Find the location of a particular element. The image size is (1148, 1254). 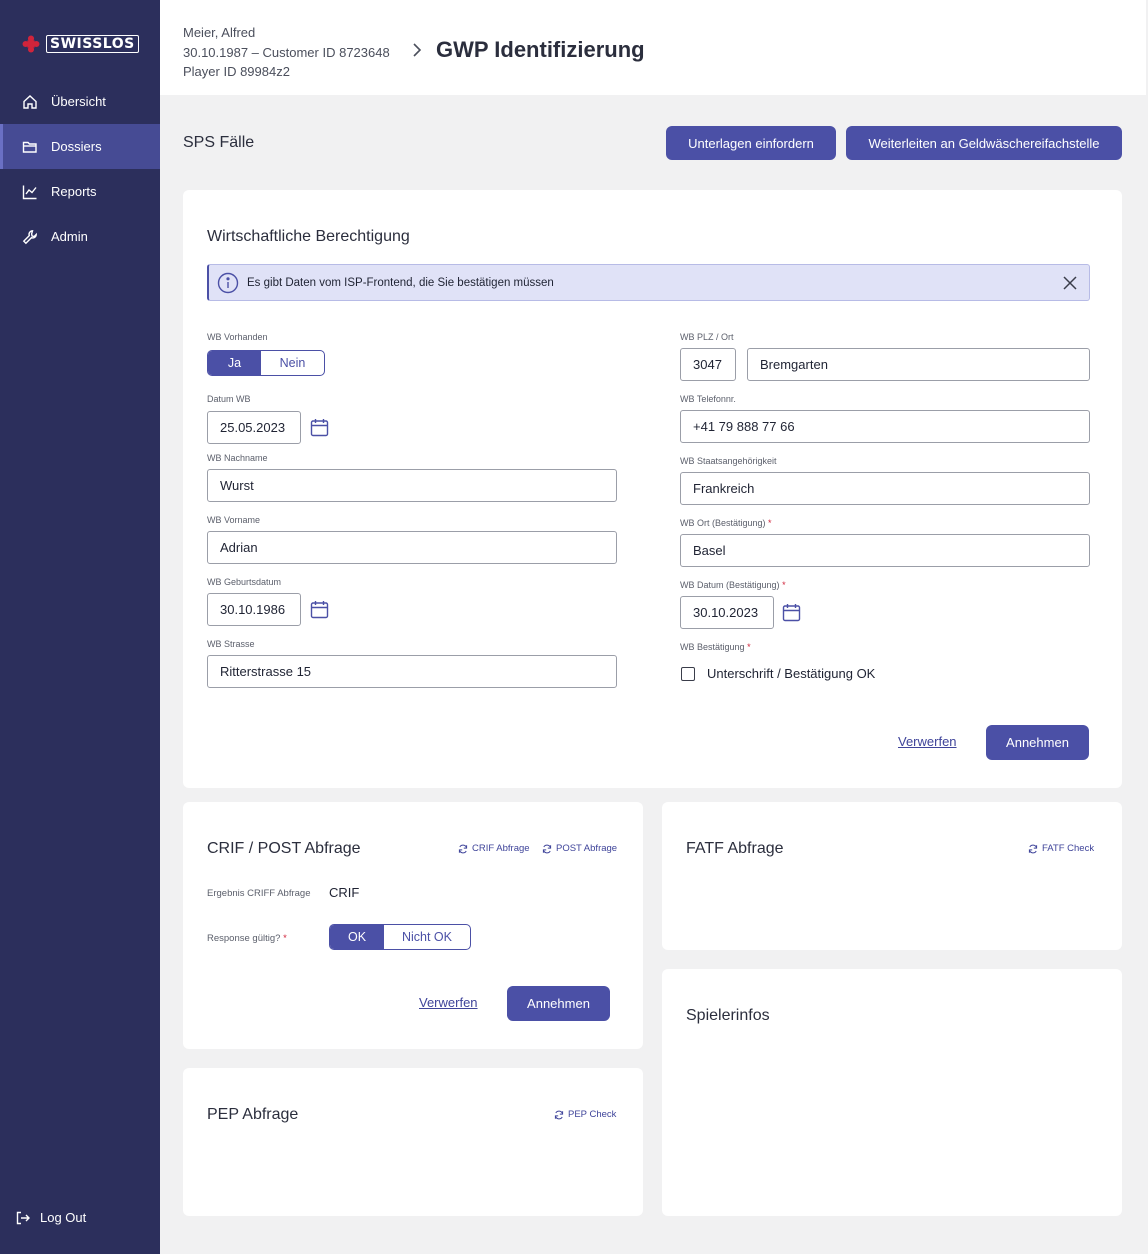

customer-birth-id: 30.10.1987 – Customer ID 8723648 is located at coordinates (286, 52).